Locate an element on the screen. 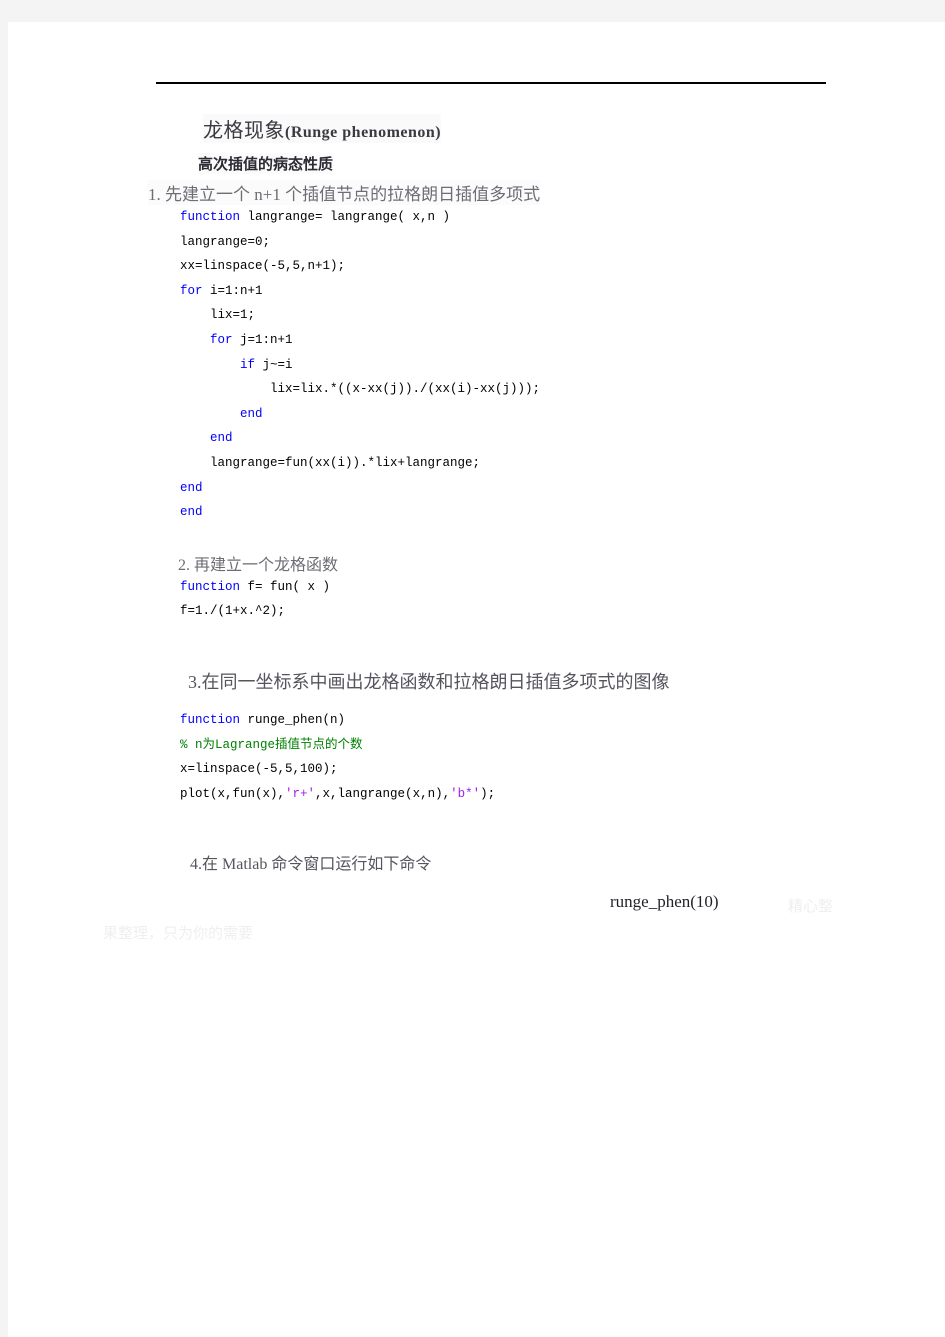 The image size is (945, 1337). document-subtitle: 高次插值的病态性质 is located at coordinates (266, 163).